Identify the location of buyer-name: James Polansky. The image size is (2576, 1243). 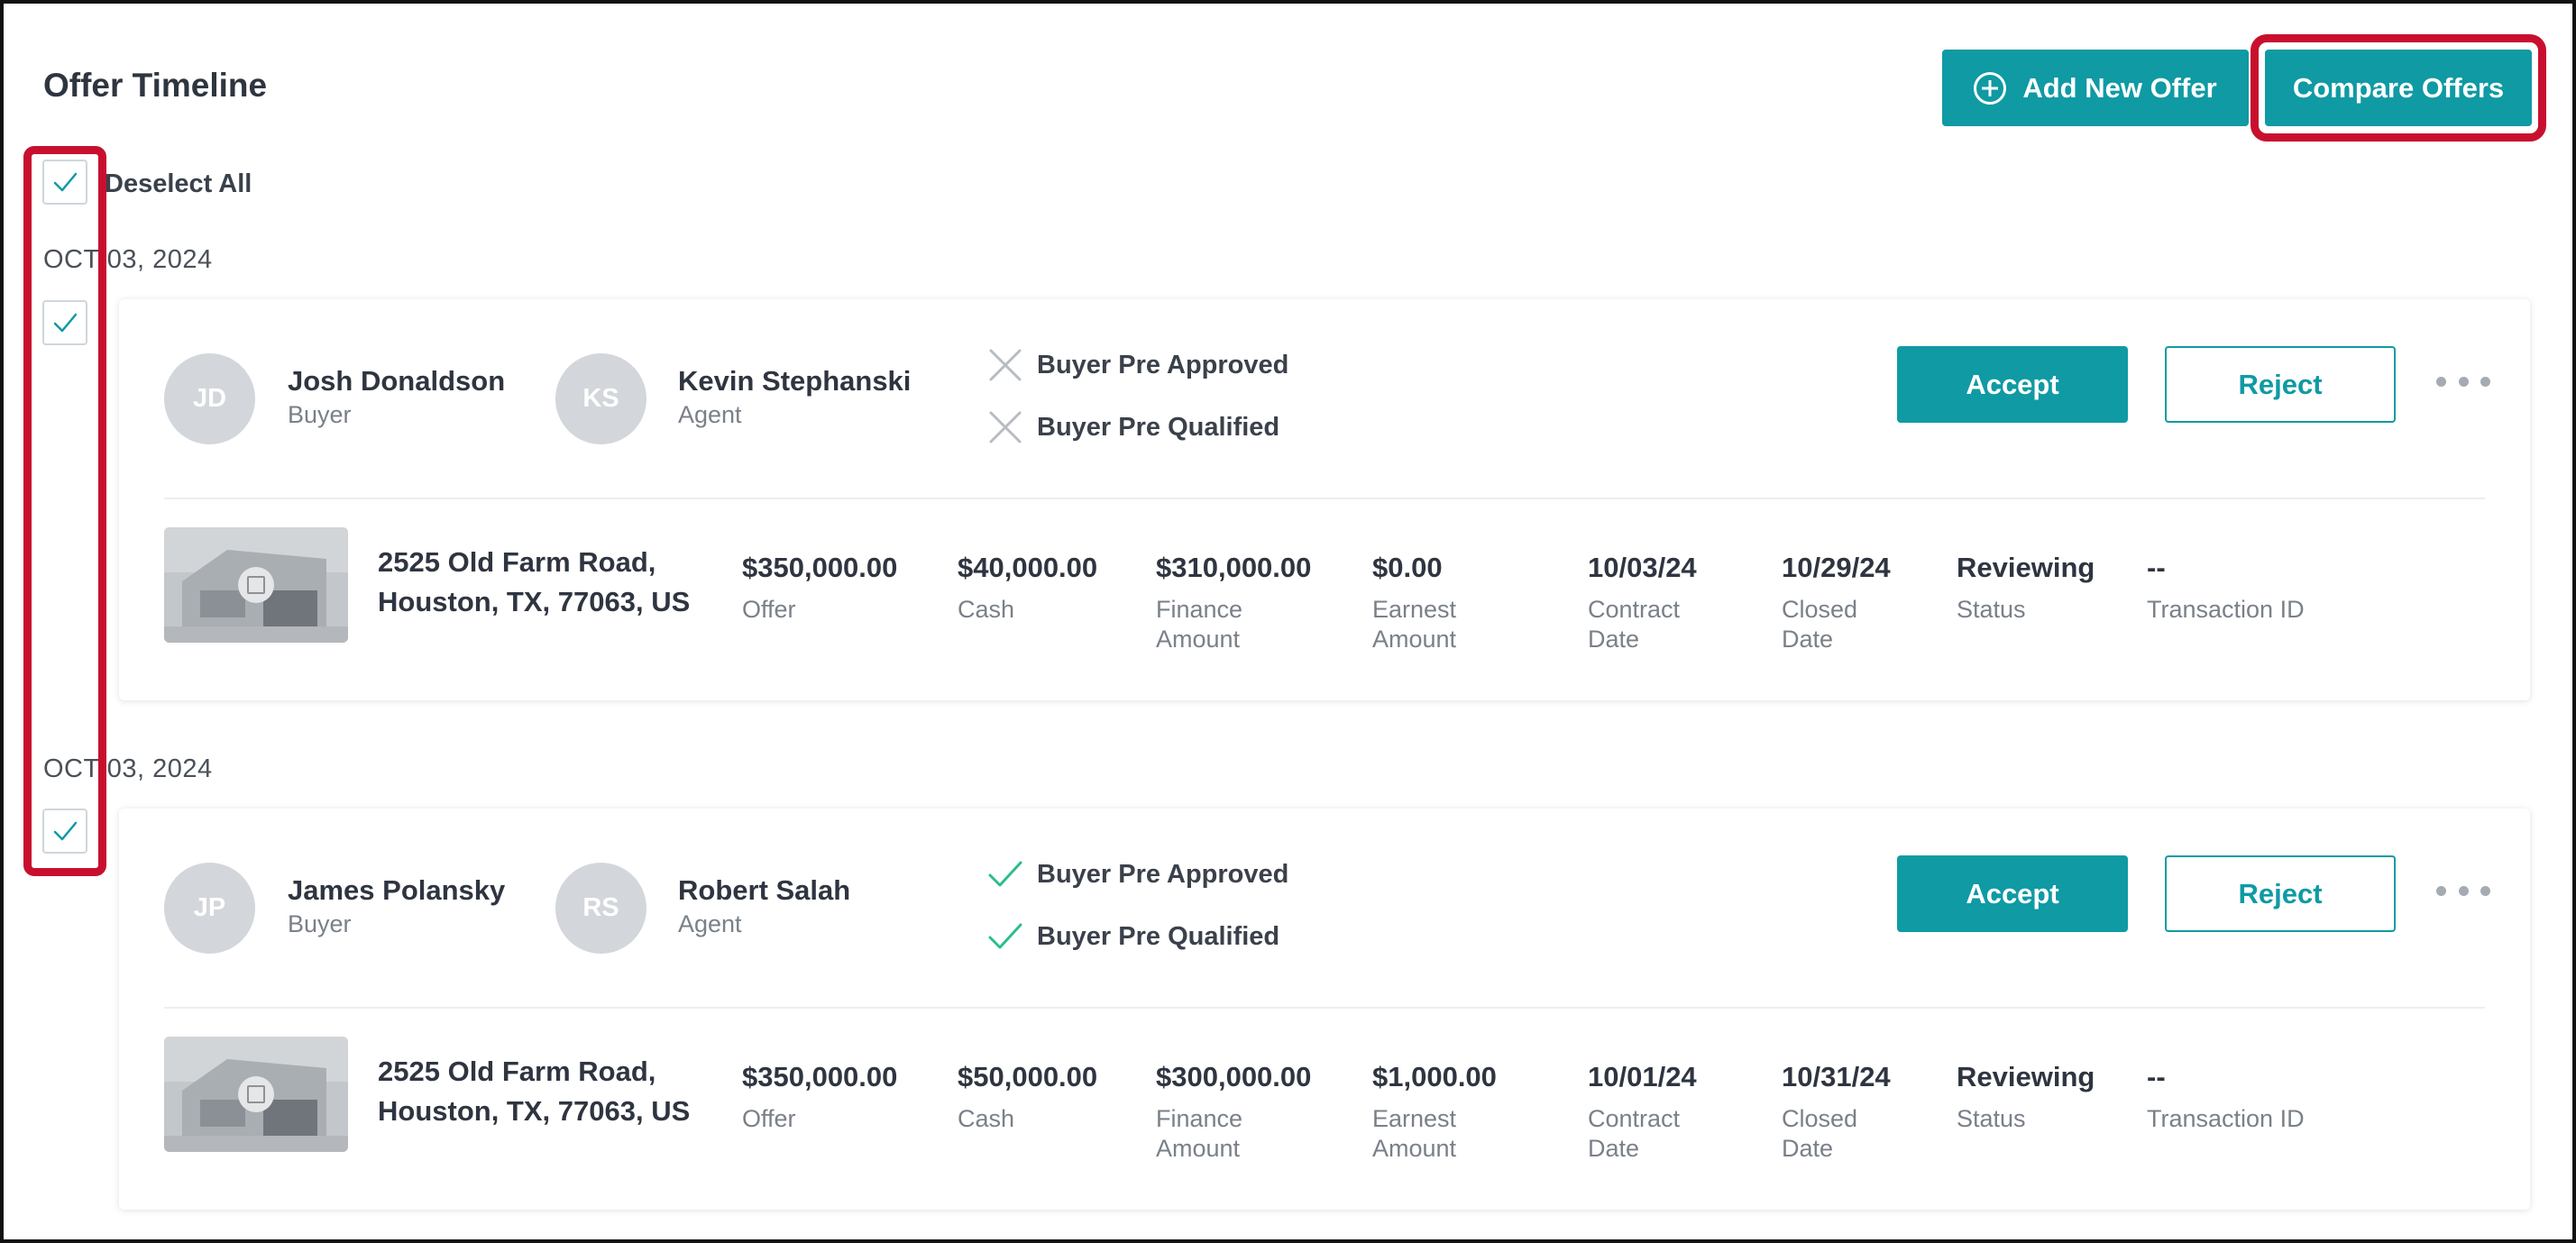
(397, 890).